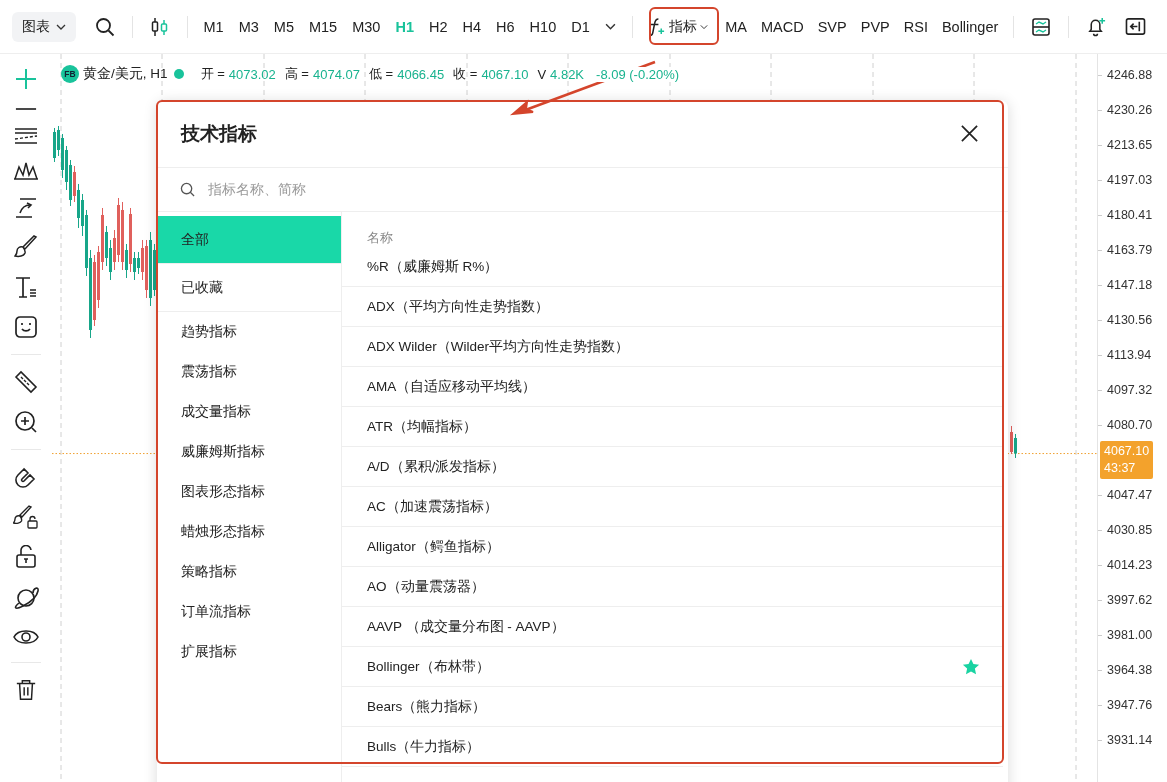 This screenshot has height=782, width=1167. I want to click on ohlc-label: 高 =, so click(296, 74).